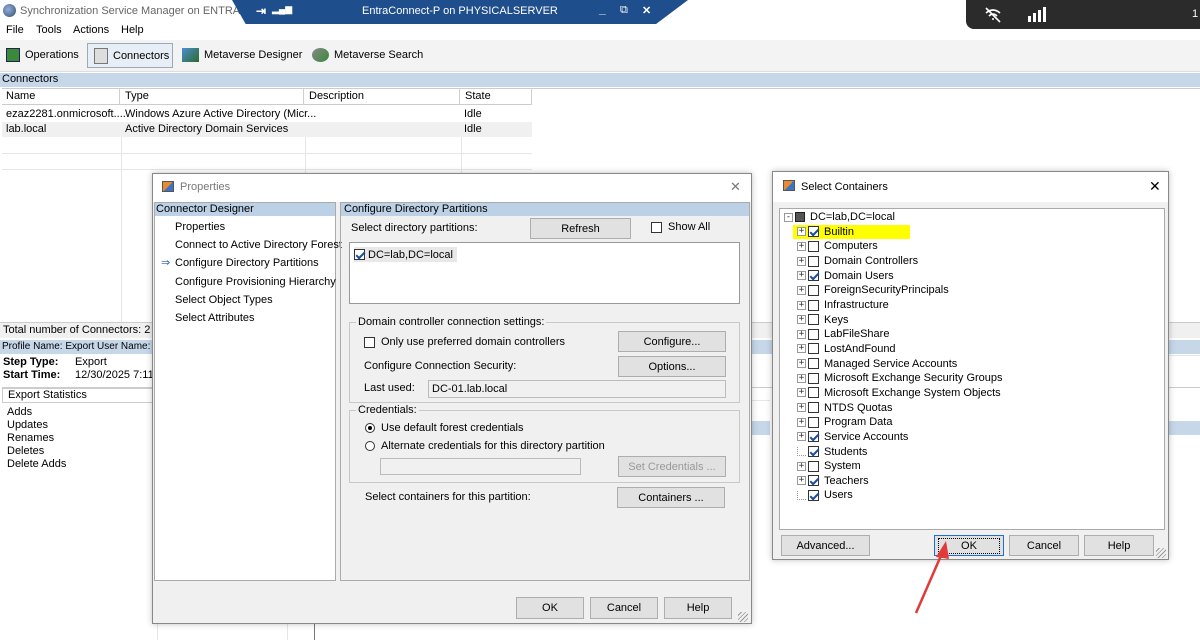 This screenshot has height=640, width=1200. What do you see at coordinates (852, 437) in the screenshot?
I see `tree-item: + Service Accounts` at bounding box center [852, 437].